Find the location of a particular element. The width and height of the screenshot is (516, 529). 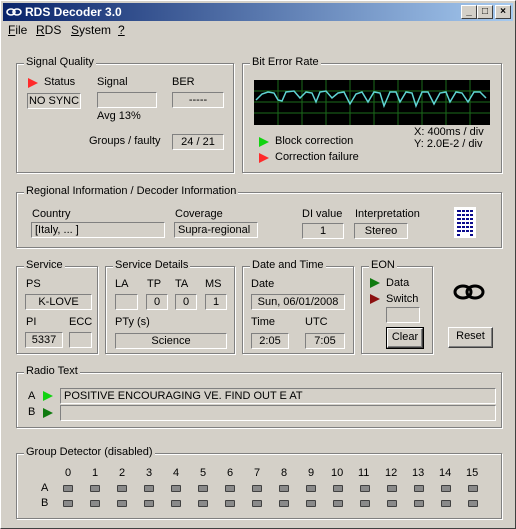

title-bar: RDS Decoder 3.0 _ □ × is located at coordinates (258, 12).